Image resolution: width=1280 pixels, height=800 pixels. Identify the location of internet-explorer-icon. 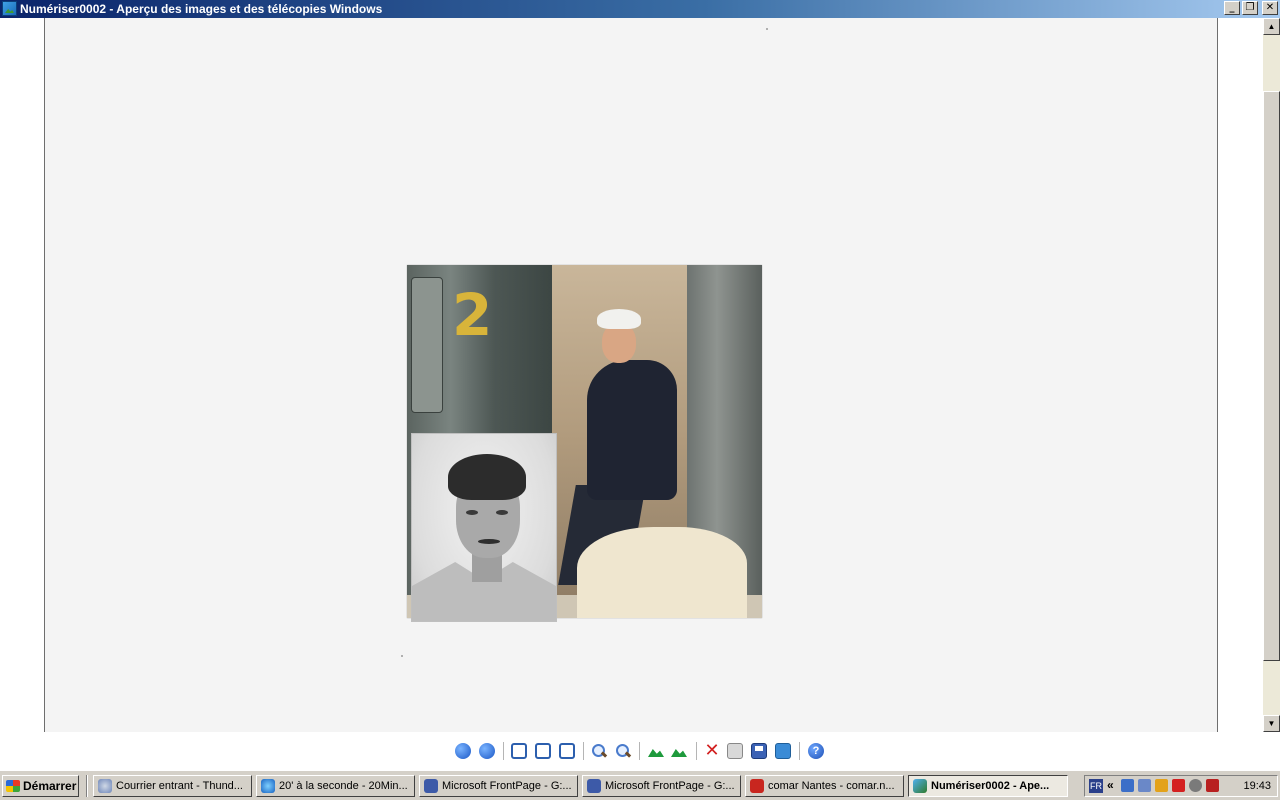
(268, 786).